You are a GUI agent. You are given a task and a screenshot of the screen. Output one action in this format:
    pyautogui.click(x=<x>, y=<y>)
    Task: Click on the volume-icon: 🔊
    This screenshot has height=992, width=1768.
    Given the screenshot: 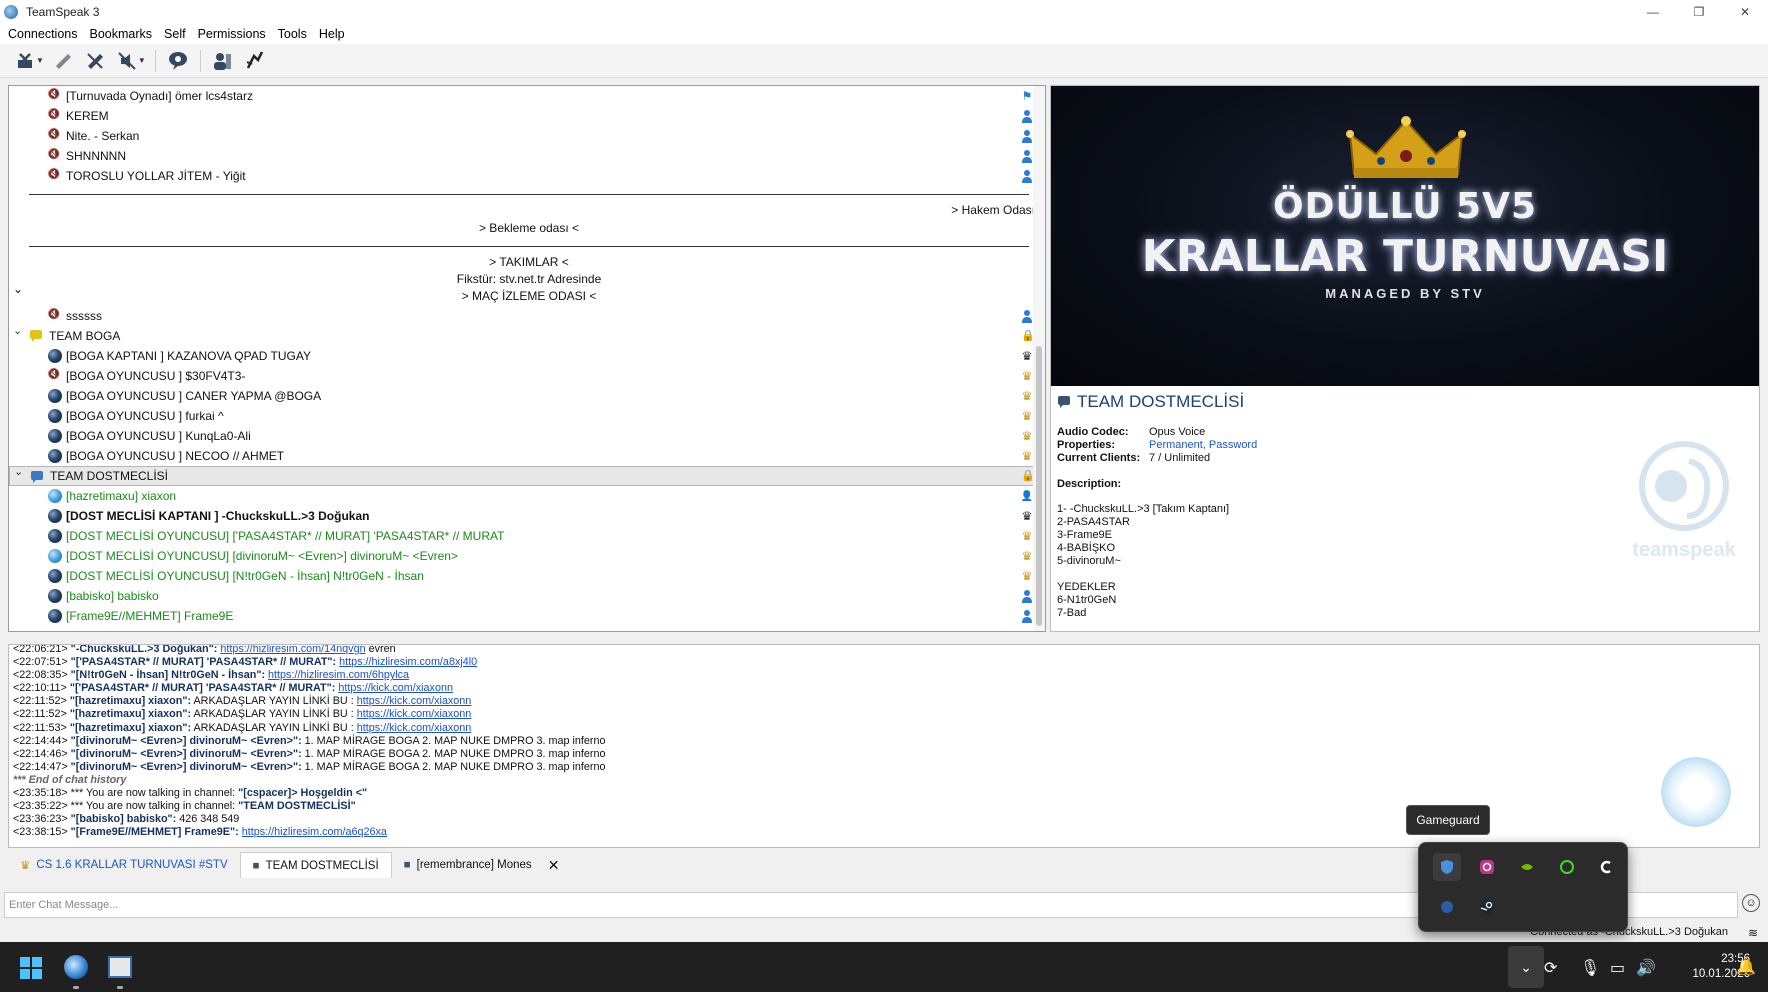 What is the action you would take?
    pyautogui.click(x=1646, y=968)
    